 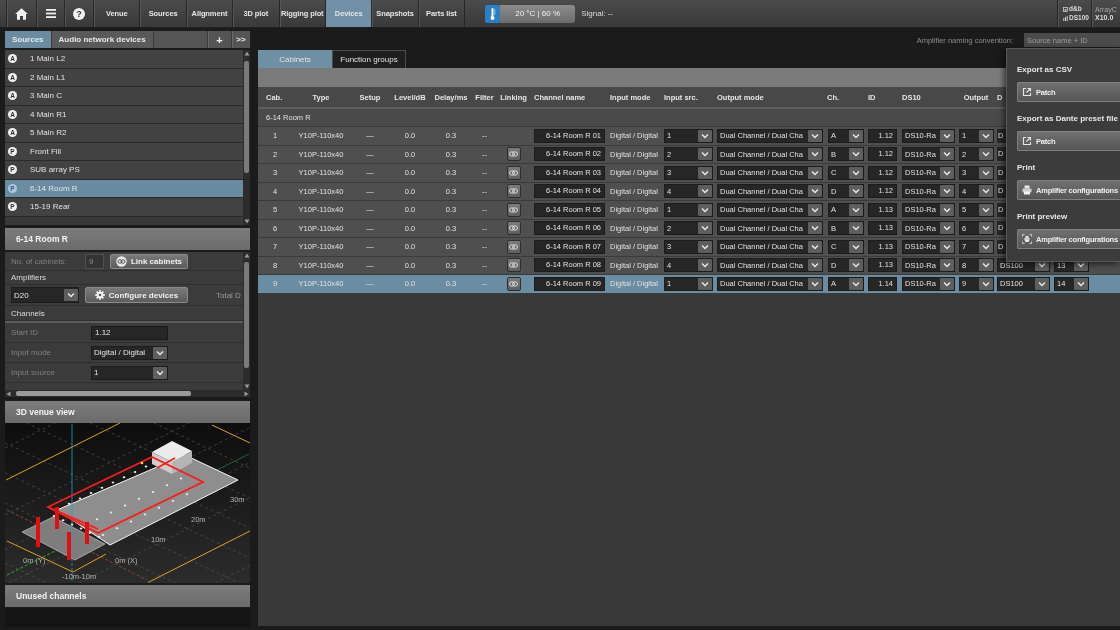 I want to click on scroll-left-icon, so click(x=8, y=393).